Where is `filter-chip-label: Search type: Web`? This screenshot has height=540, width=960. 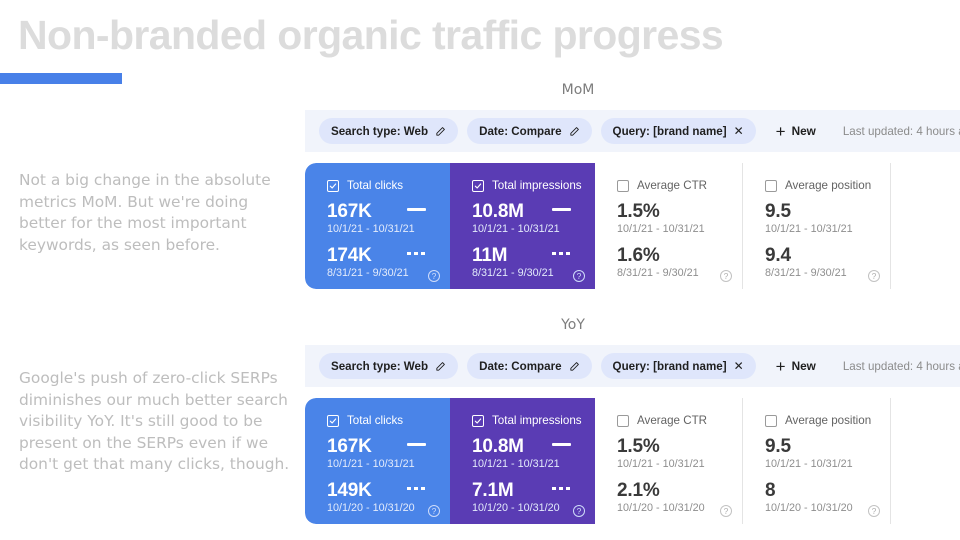 filter-chip-label: Search type: Web is located at coordinates (380, 366).